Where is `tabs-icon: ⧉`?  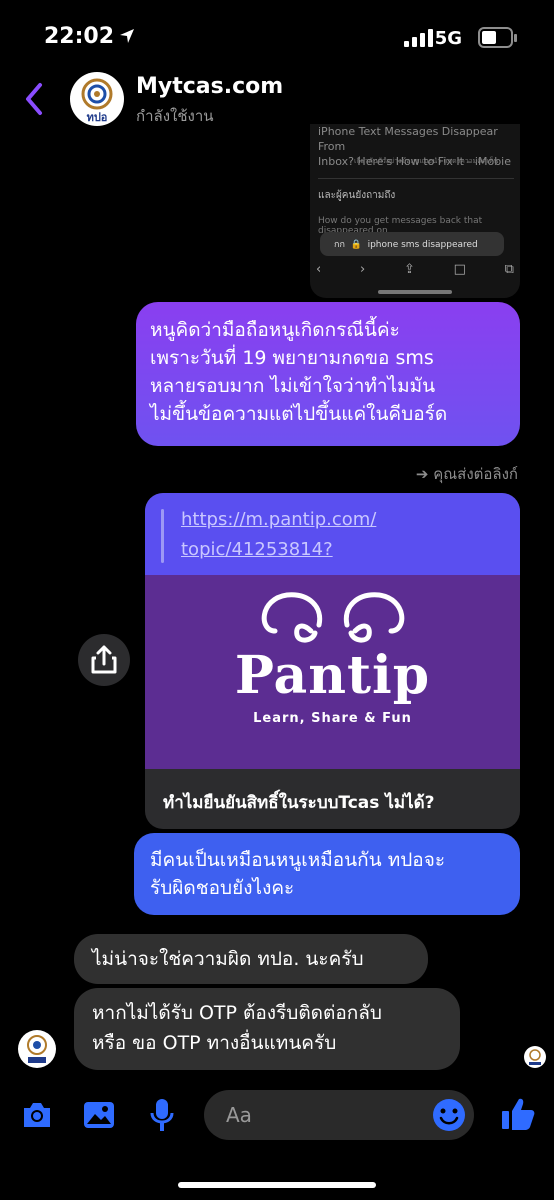
tabs-icon: ⧉ is located at coordinates (509, 269).